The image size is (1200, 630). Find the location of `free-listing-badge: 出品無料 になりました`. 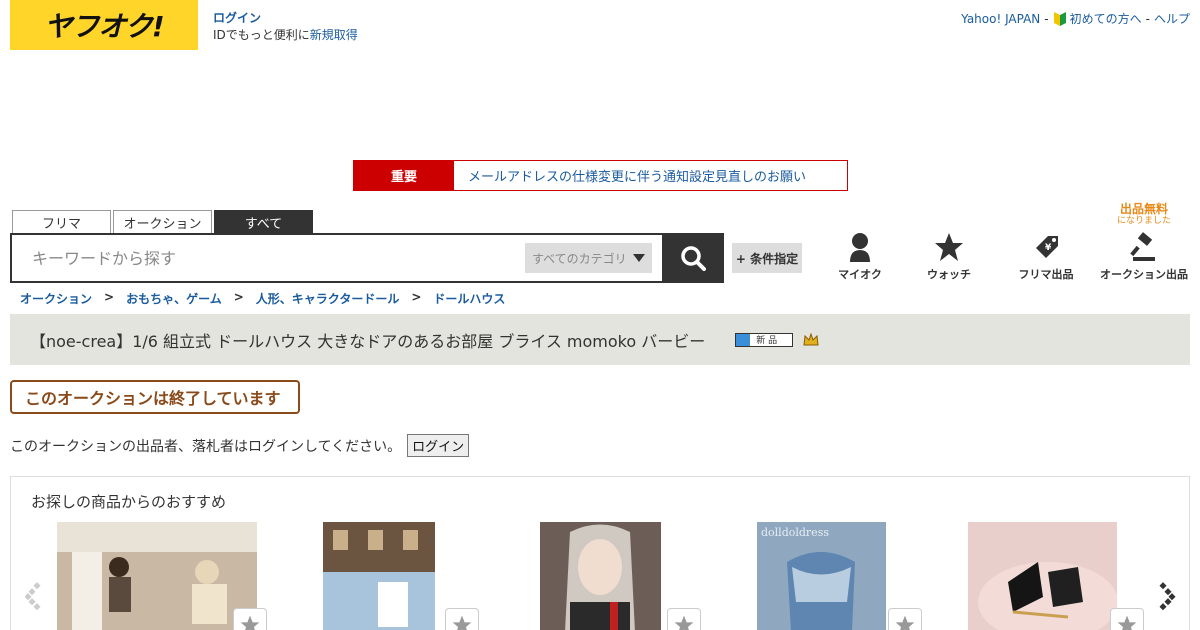

free-listing-badge: 出品無料 になりました is located at coordinates (1144, 215).